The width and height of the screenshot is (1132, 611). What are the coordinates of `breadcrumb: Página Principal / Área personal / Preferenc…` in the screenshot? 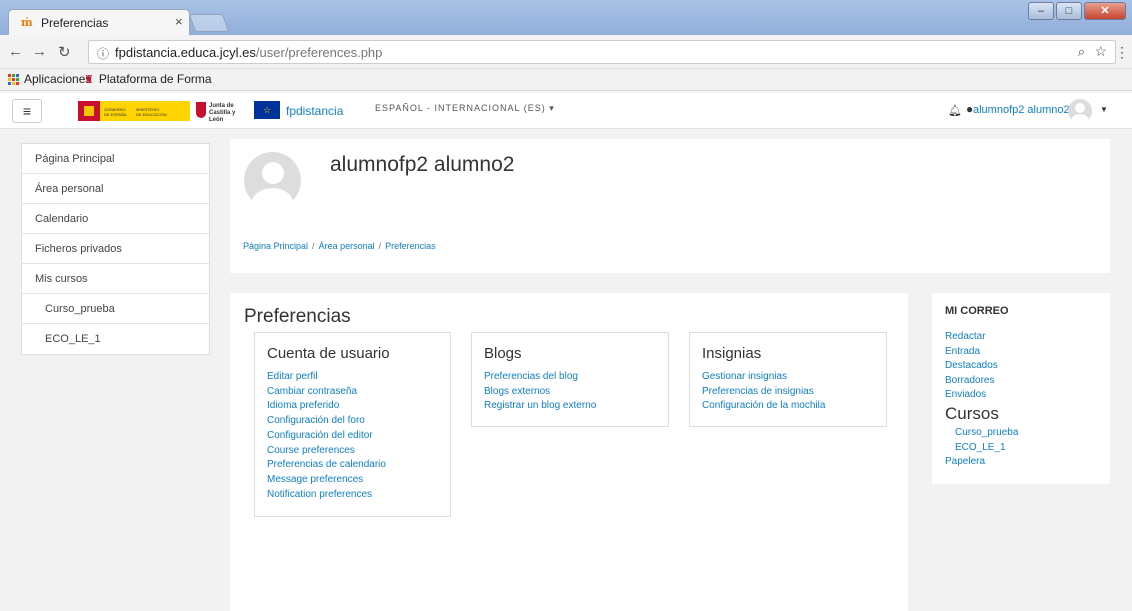 It's located at (339, 246).